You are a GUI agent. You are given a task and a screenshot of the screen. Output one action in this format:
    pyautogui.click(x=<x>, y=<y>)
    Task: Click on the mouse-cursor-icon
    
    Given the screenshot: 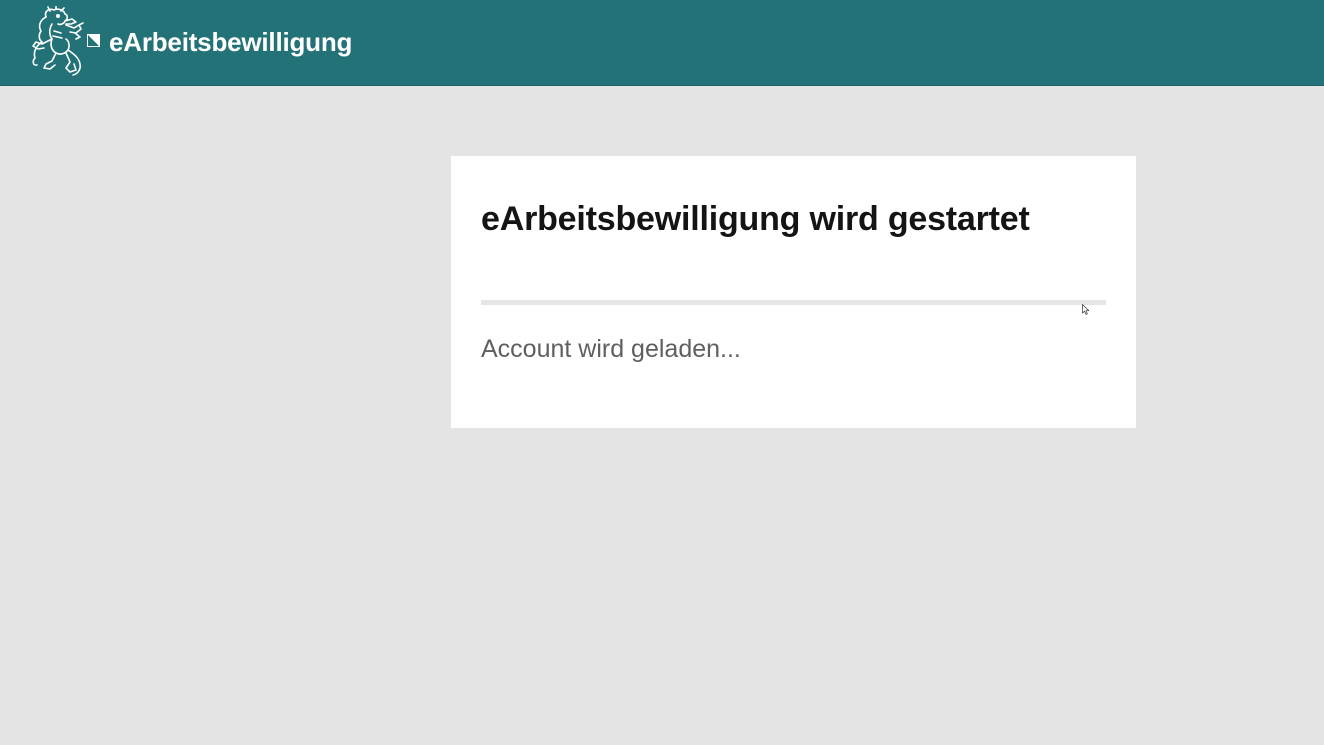 What is the action you would take?
    pyautogui.click(x=1086, y=309)
    